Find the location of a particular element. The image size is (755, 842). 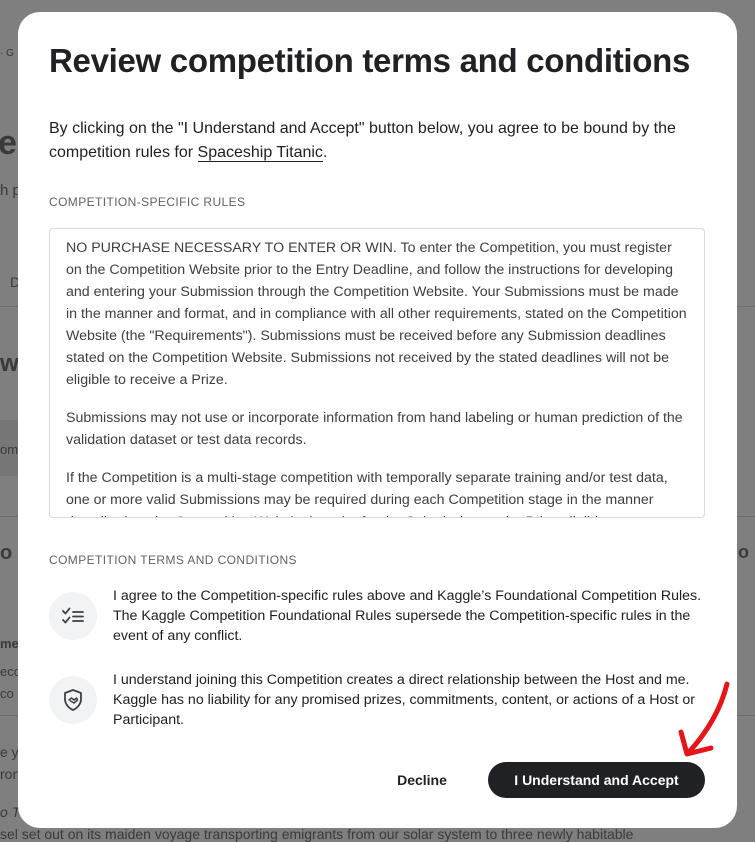

bg-text-fragment: e y is located at coordinates (9, 752).